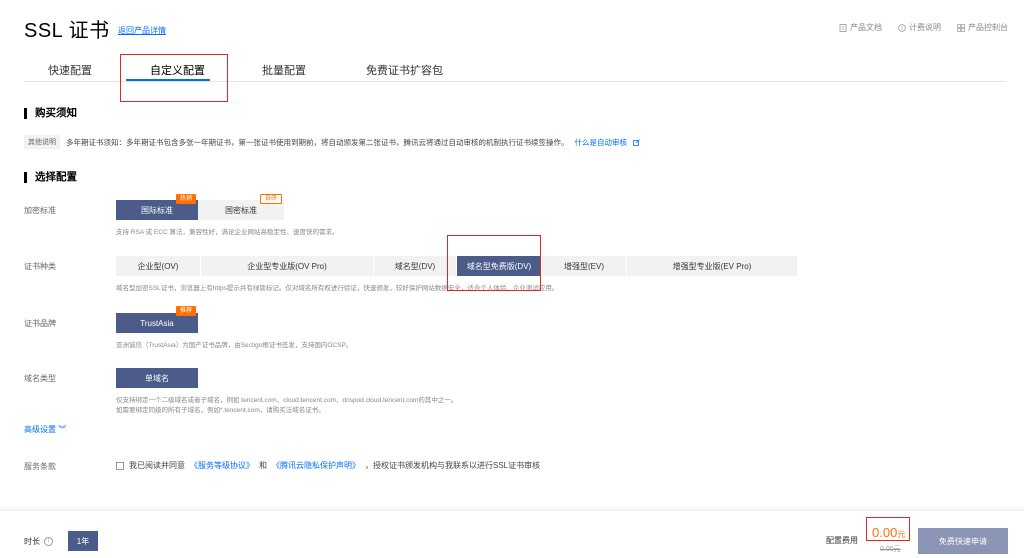  I want to click on free-apply-button: 免费快速申请, so click(963, 541).